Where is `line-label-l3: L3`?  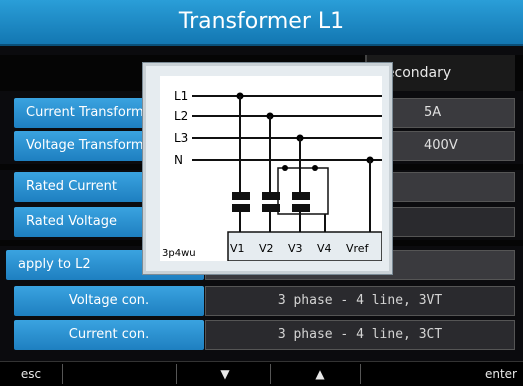 line-label-l3: L3 is located at coordinates (181, 138).